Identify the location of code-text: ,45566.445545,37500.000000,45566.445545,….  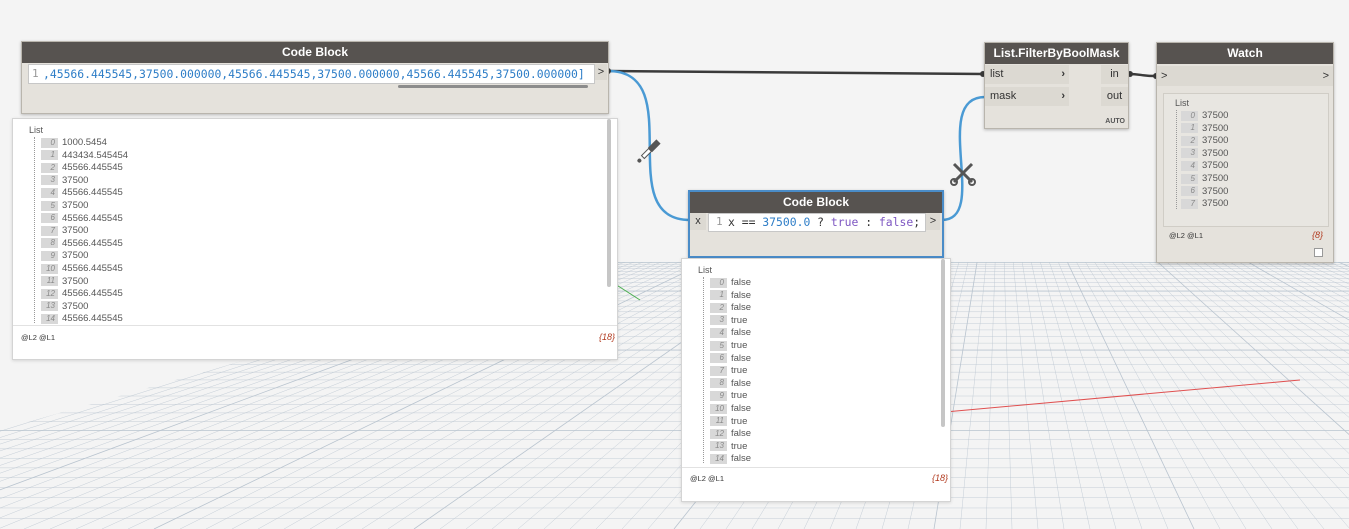
(314, 74).